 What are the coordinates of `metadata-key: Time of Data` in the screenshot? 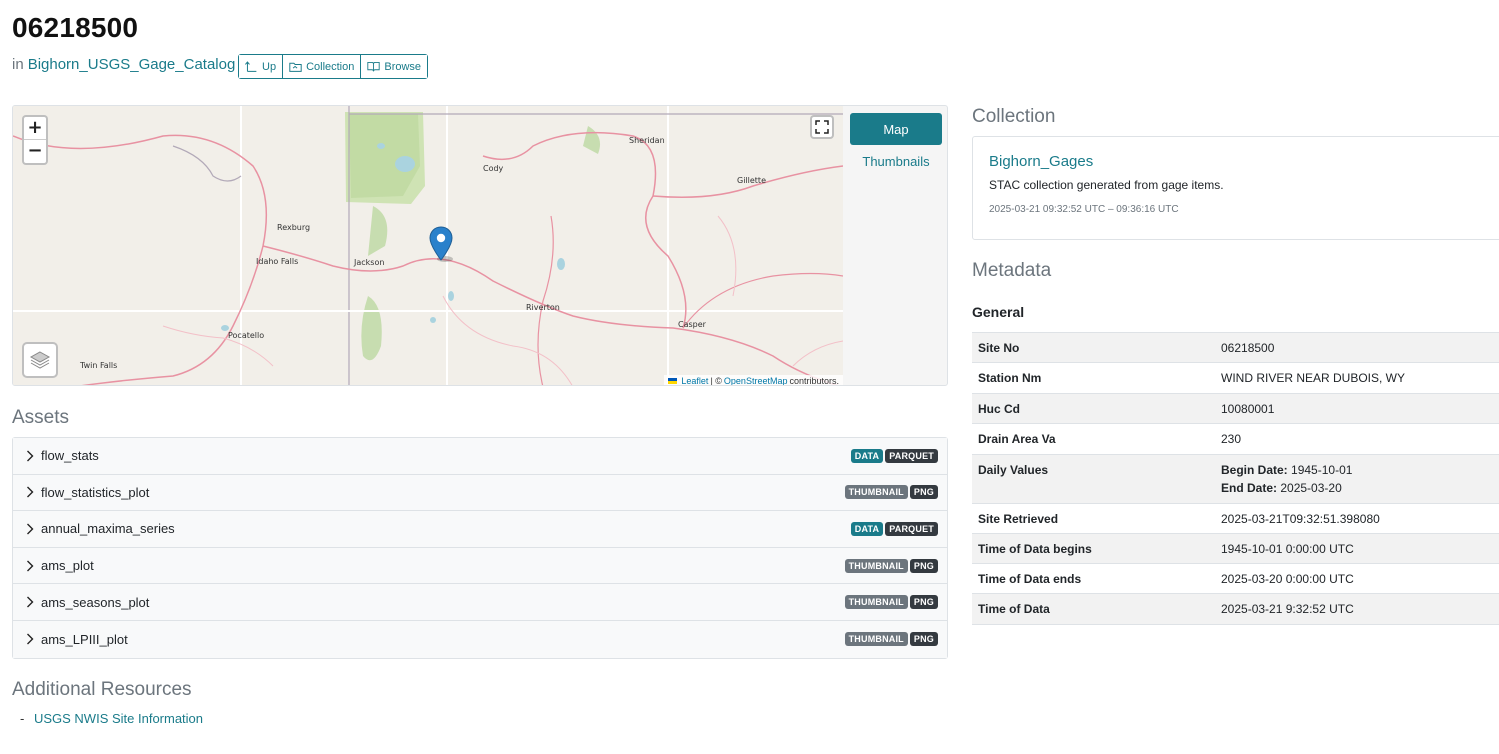 It's located at (1093, 609).